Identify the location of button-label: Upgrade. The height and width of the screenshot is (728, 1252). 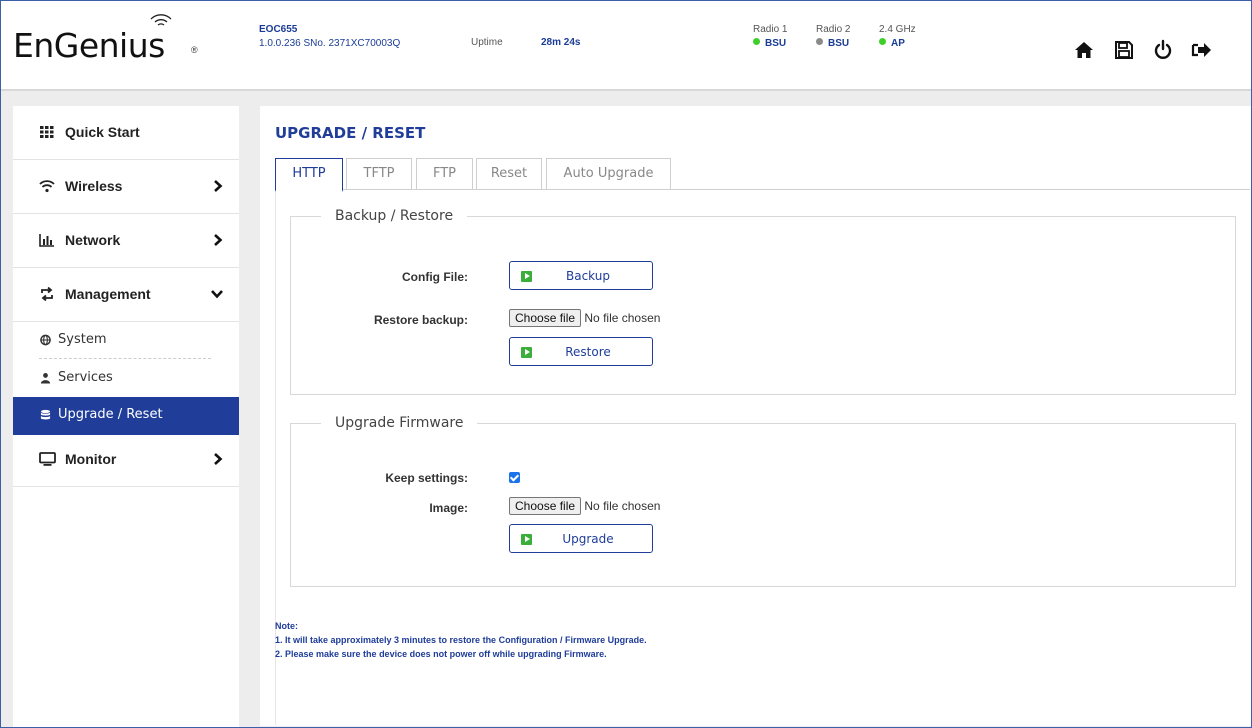
(588, 539).